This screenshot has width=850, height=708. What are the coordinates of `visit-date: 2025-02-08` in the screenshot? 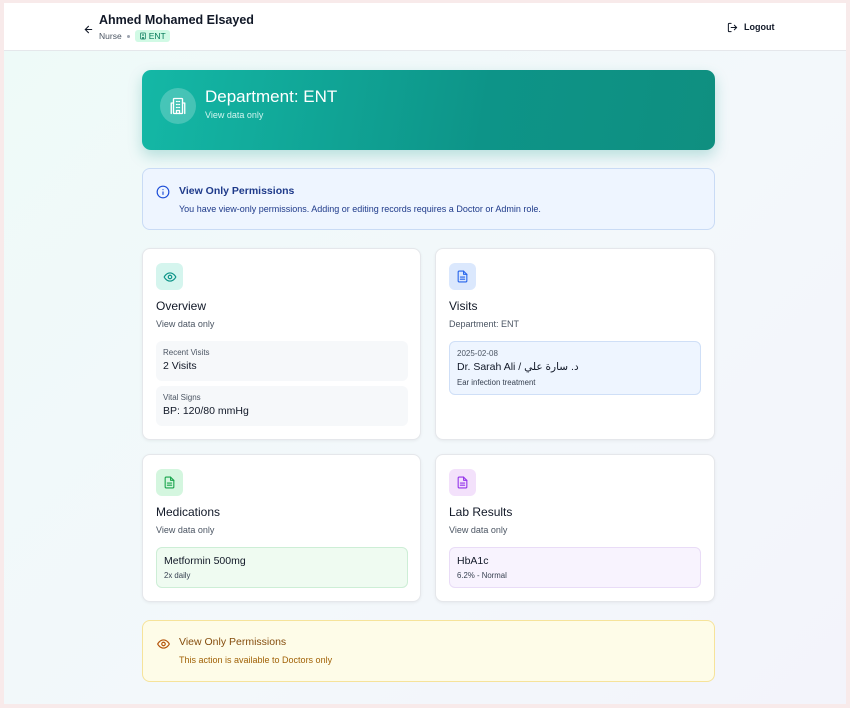 It's located at (477, 353).